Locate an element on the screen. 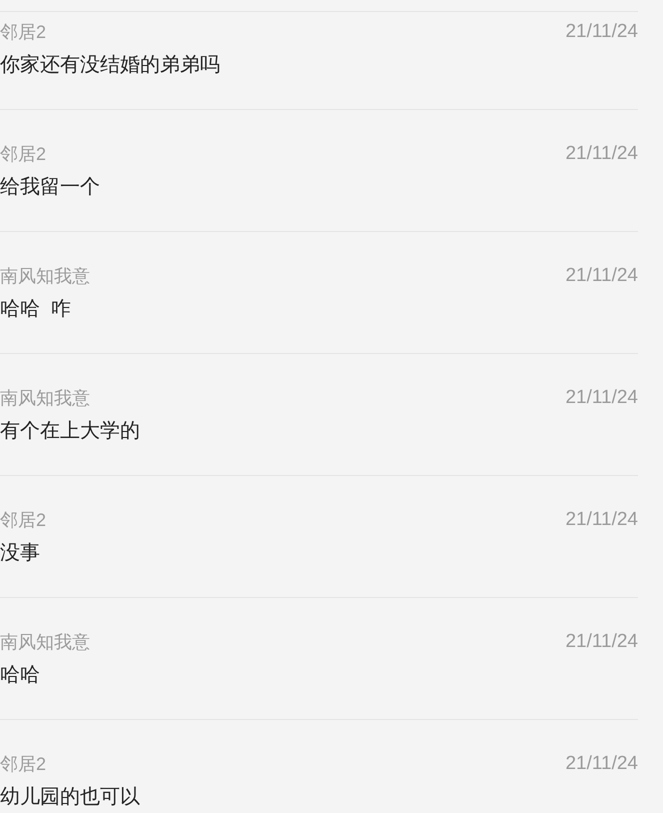 The image size is (663, 813). comment-text: 哈哈 咋 is located at coordinates (36, 309).